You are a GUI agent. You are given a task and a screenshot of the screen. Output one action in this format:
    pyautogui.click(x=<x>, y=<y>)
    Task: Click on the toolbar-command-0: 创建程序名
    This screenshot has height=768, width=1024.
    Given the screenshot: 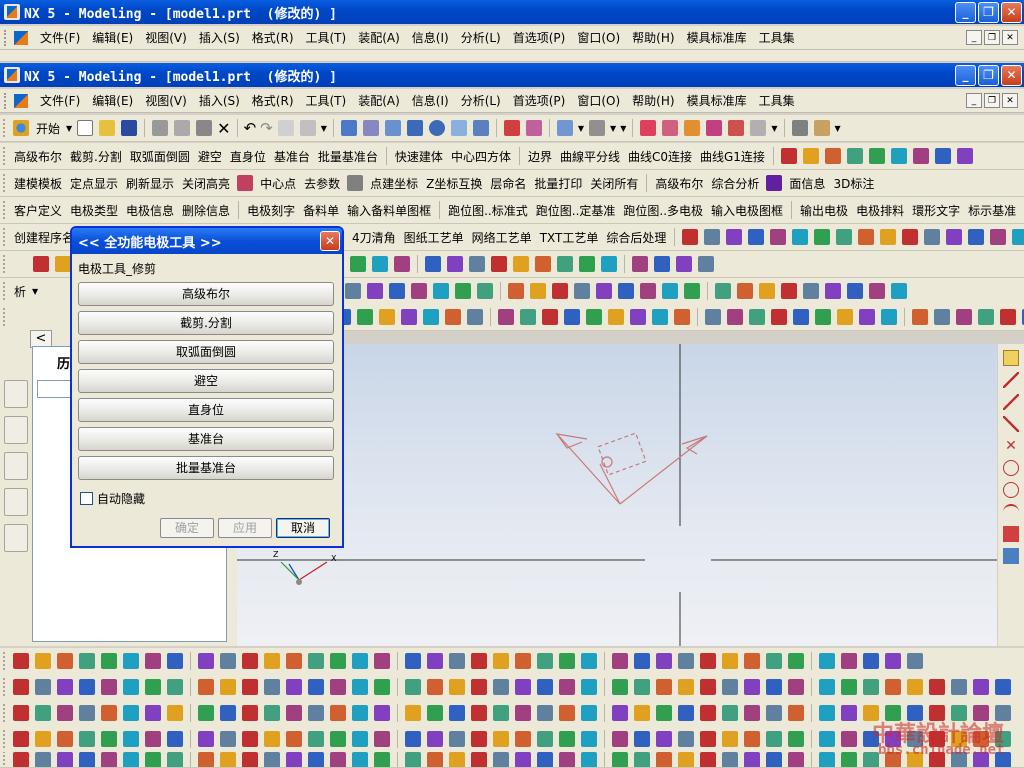 What is the action you would take?
    pyautogui.click(x=44, y=237)
    